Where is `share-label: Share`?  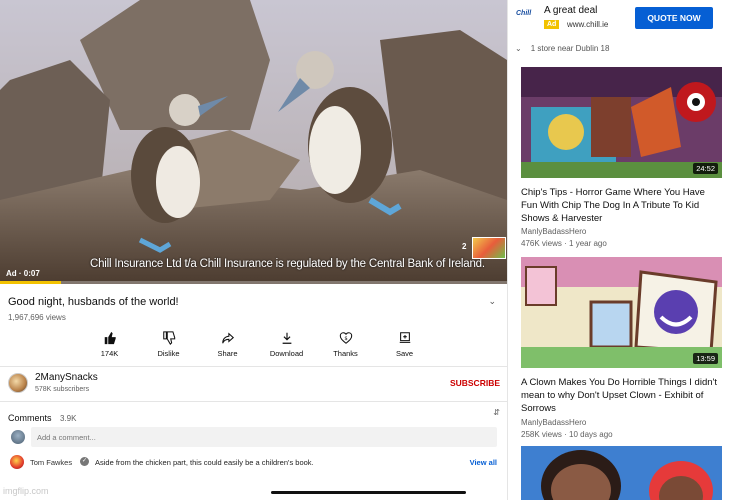
share-label: Share is located at coordinates (227, 353).